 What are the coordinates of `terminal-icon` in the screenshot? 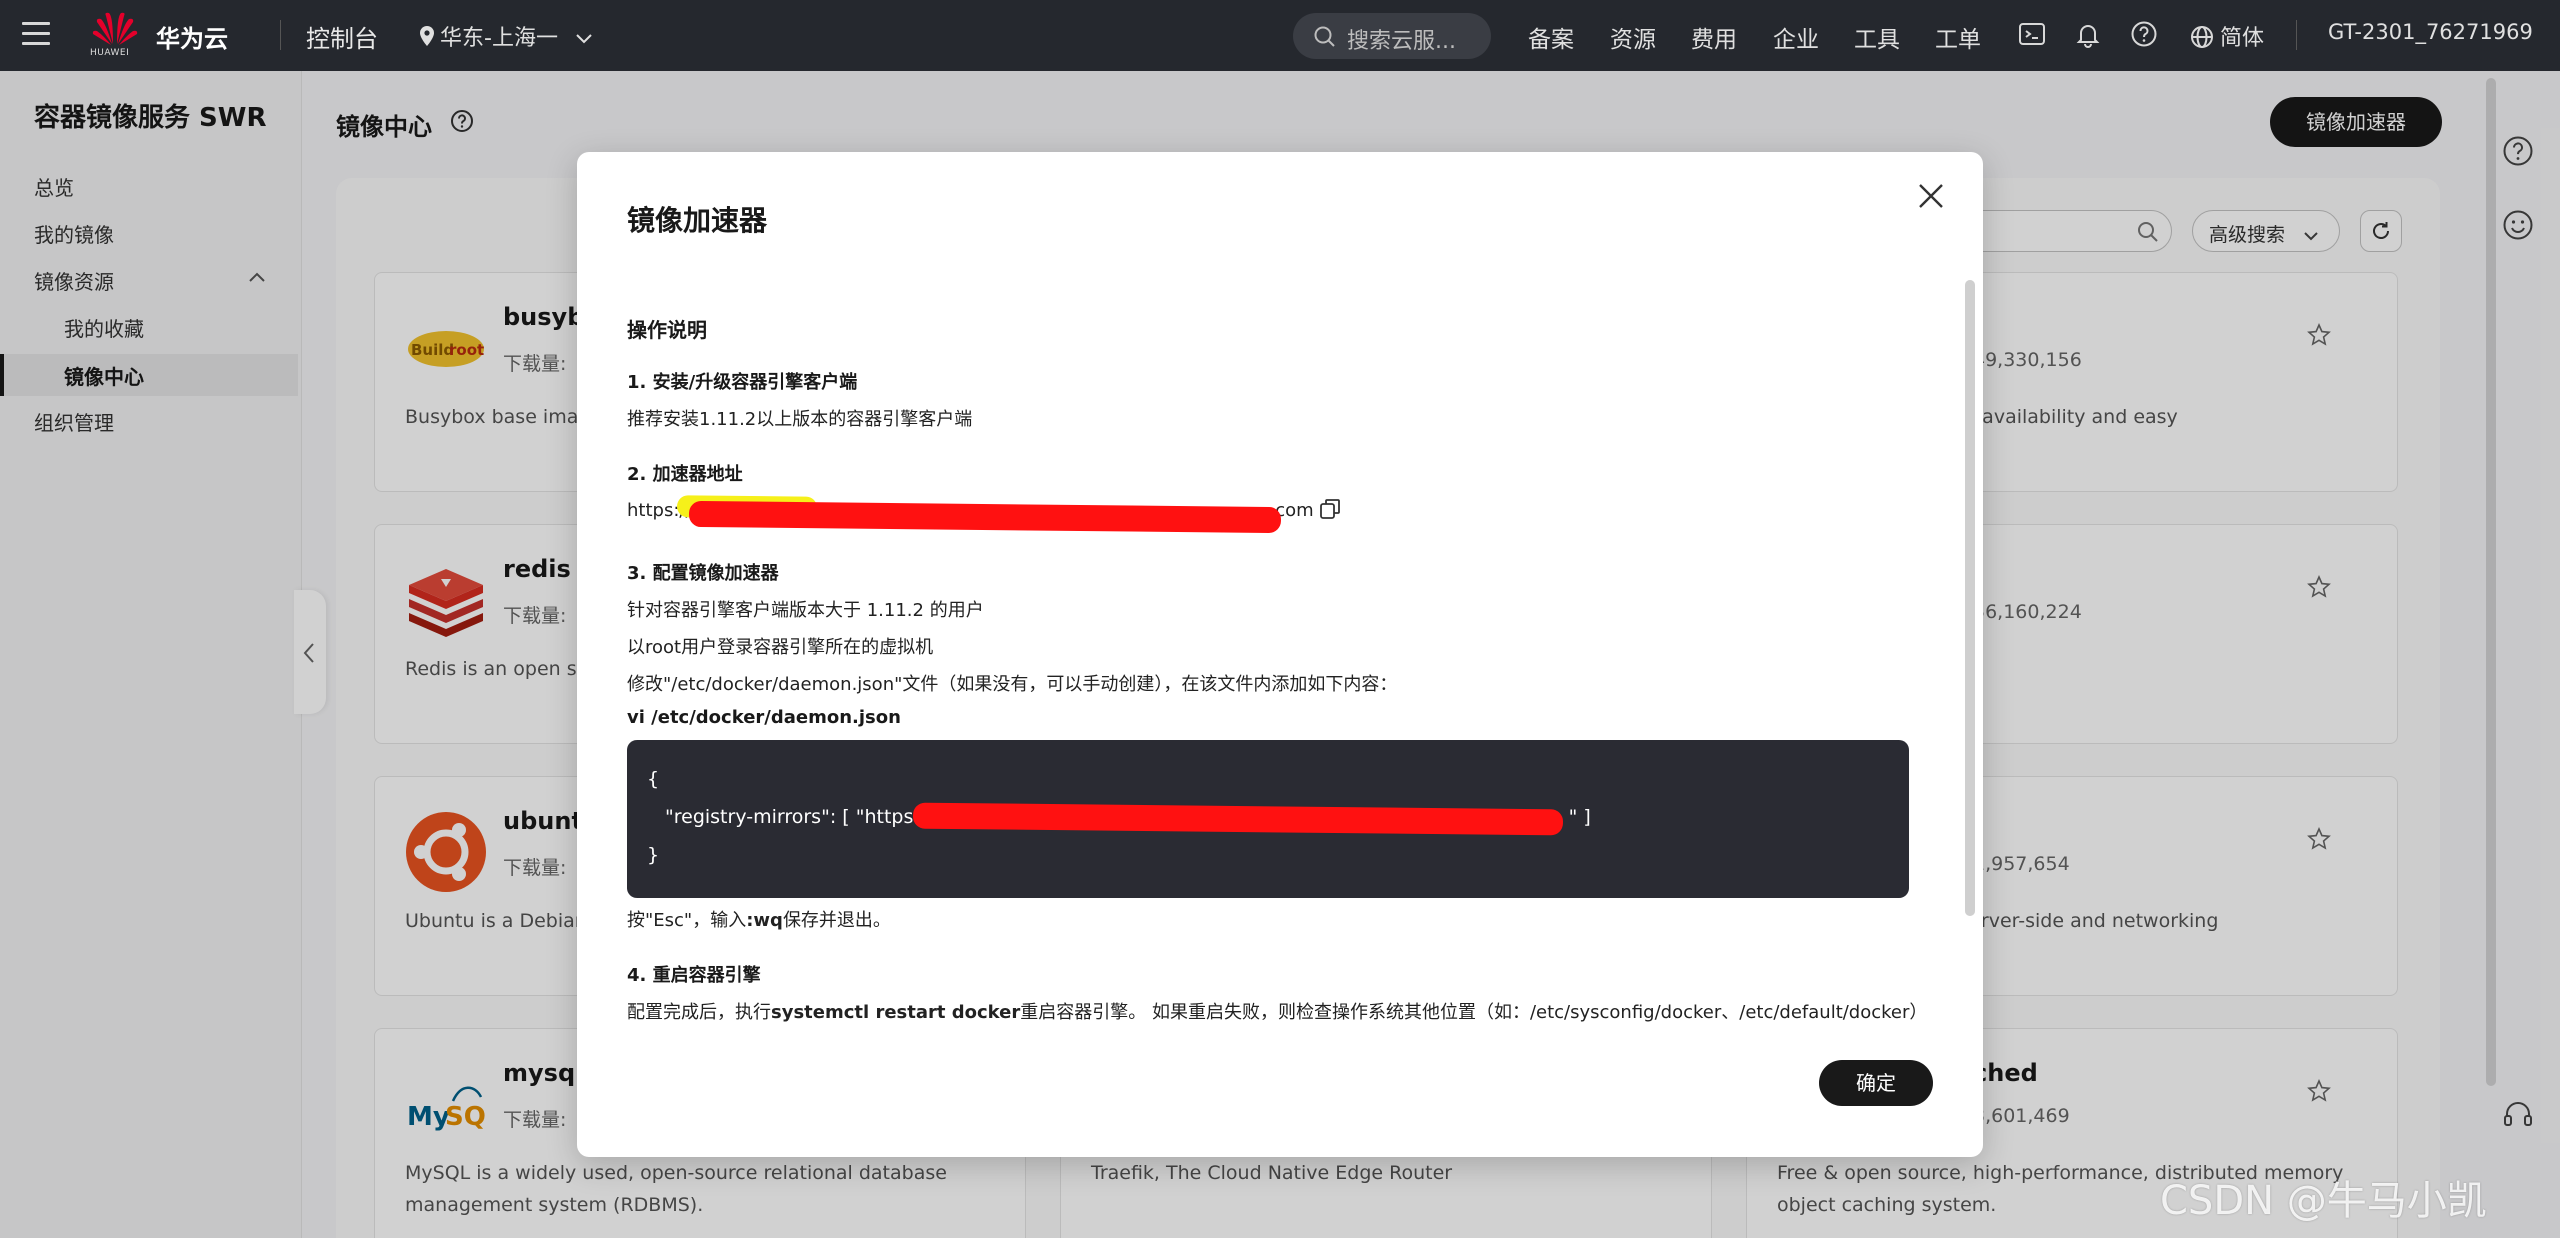 It's located at (2032, 34).